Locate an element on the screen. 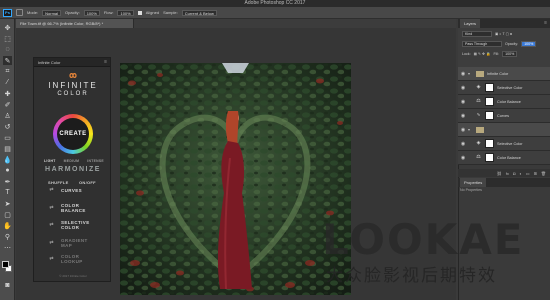 The width and height of the screenshot is (550, 300). clone-stamp-tool-icon is located at coordinates (19, 12).